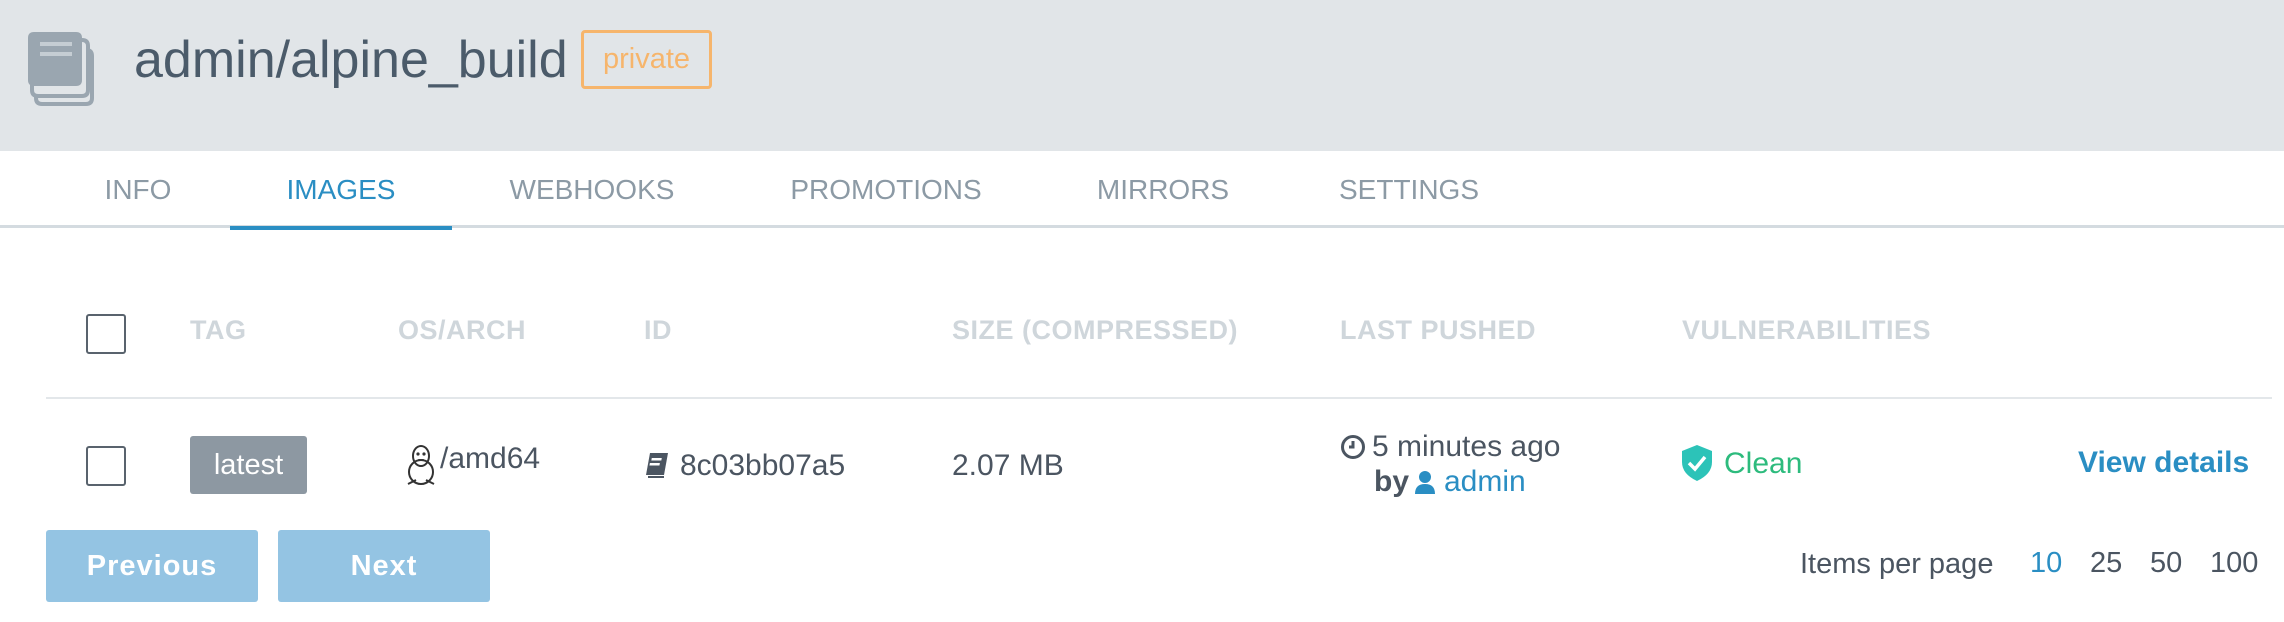 This screenshot has height=622, width=2284. I want to click on vulnerability-status: Clean, so click(1763, 463).